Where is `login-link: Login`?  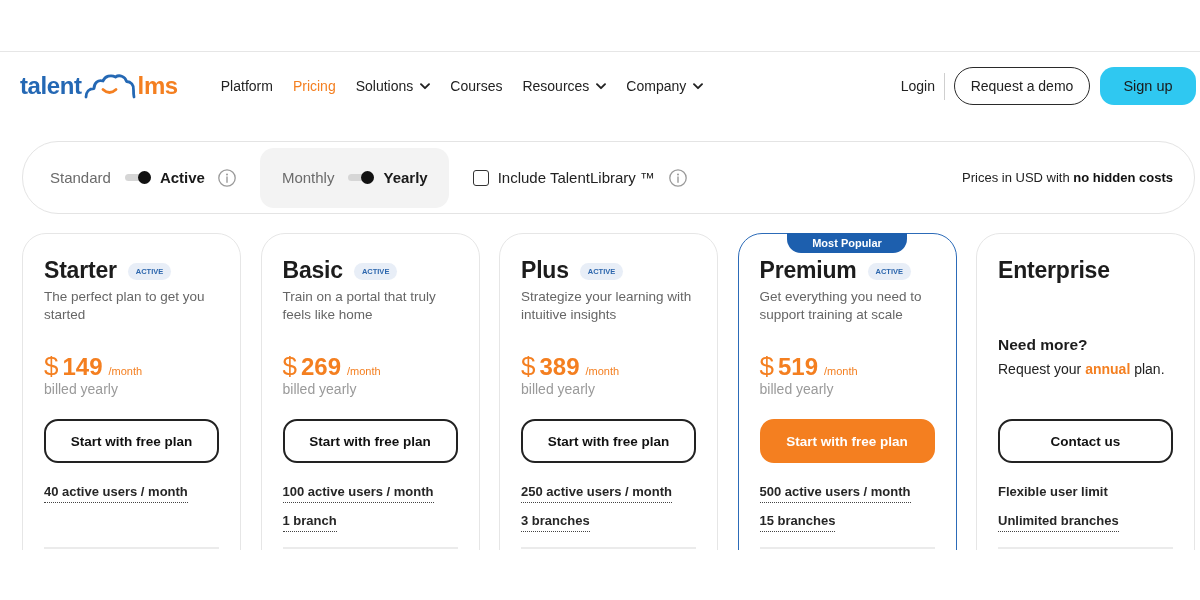
login-link: Login is located at coordinates (917, 86).